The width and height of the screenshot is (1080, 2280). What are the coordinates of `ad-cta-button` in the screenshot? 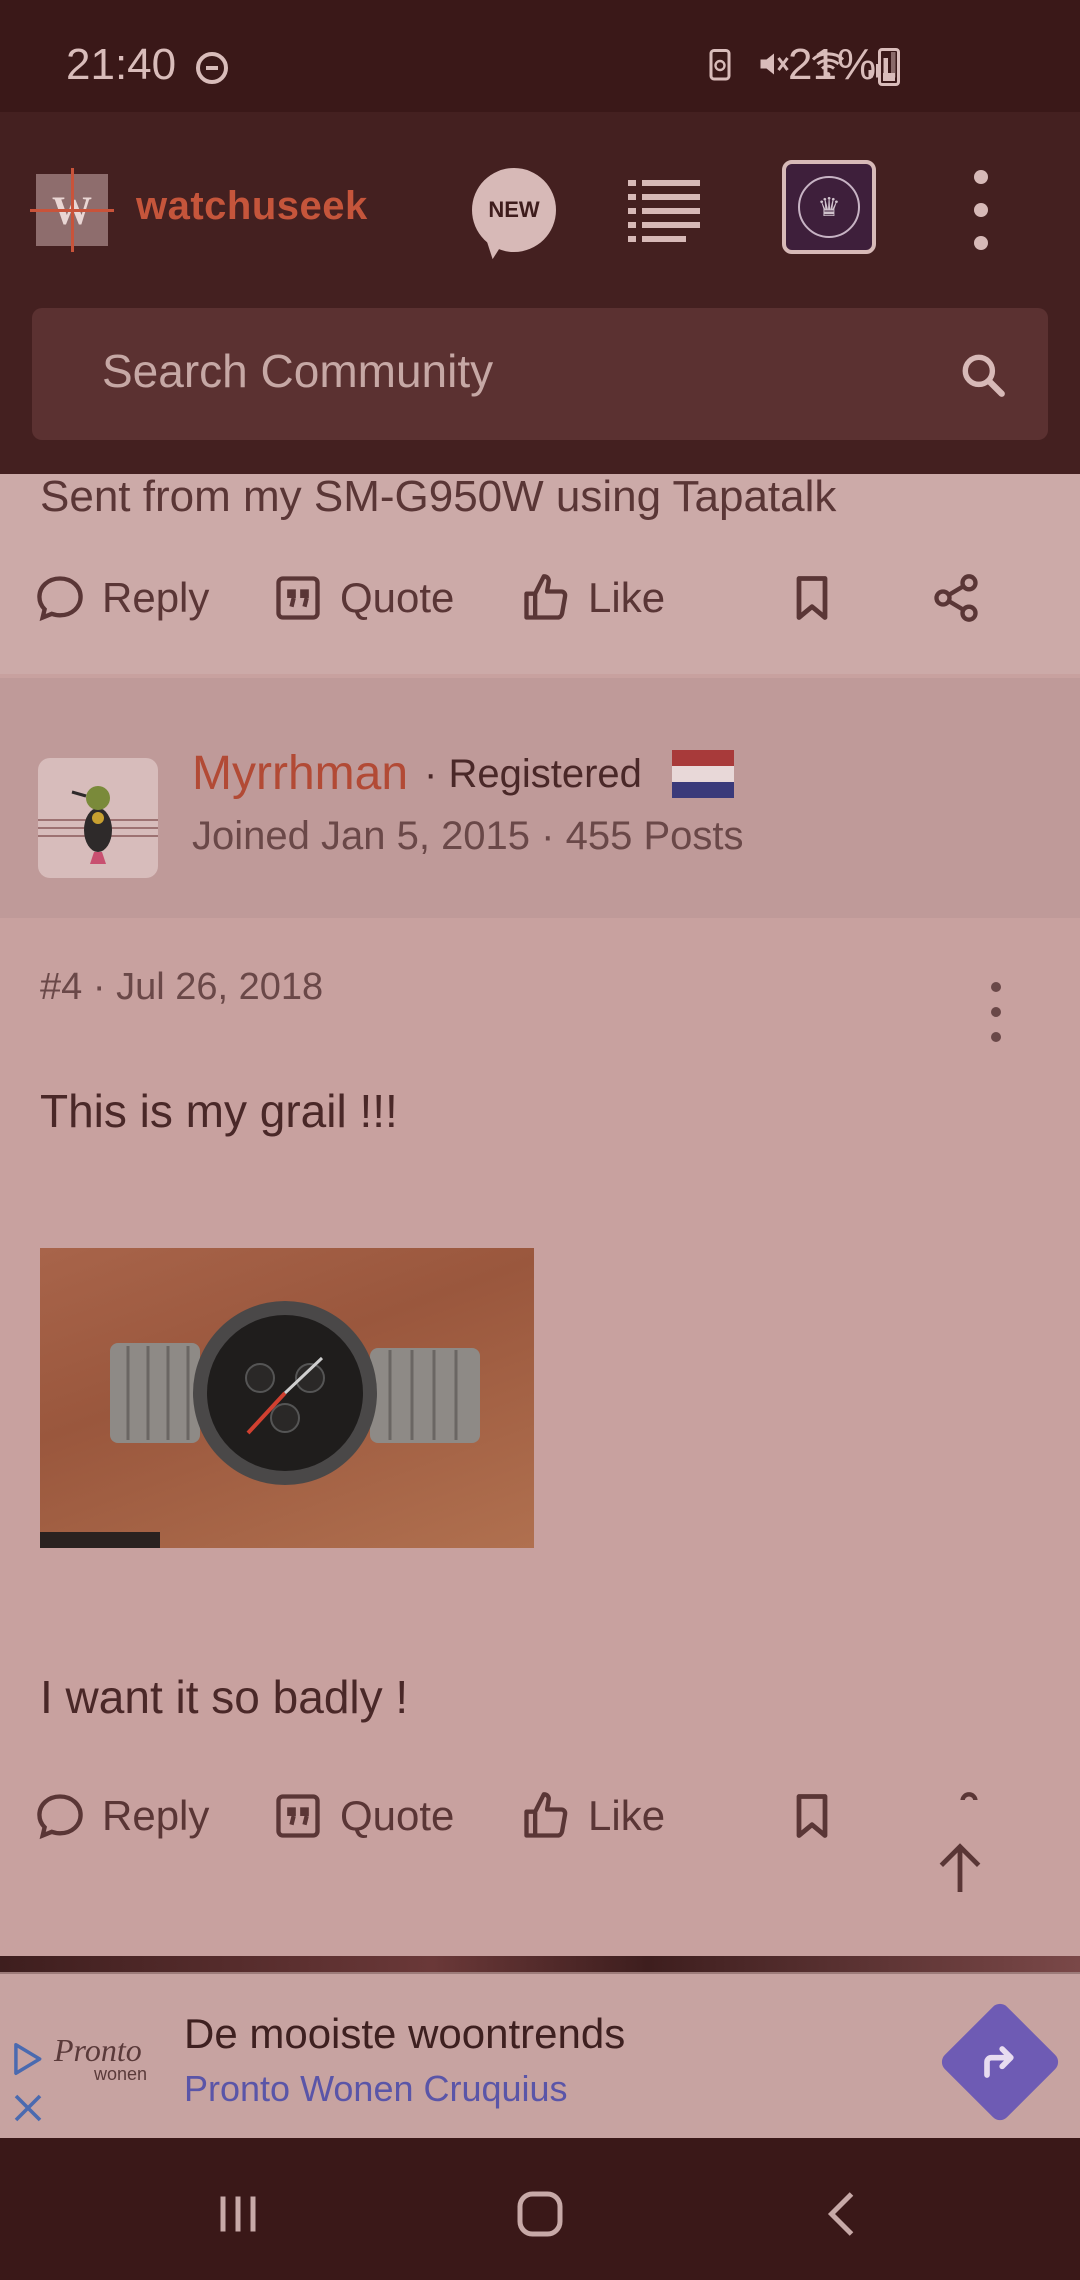 It's located at (1000, 2062).